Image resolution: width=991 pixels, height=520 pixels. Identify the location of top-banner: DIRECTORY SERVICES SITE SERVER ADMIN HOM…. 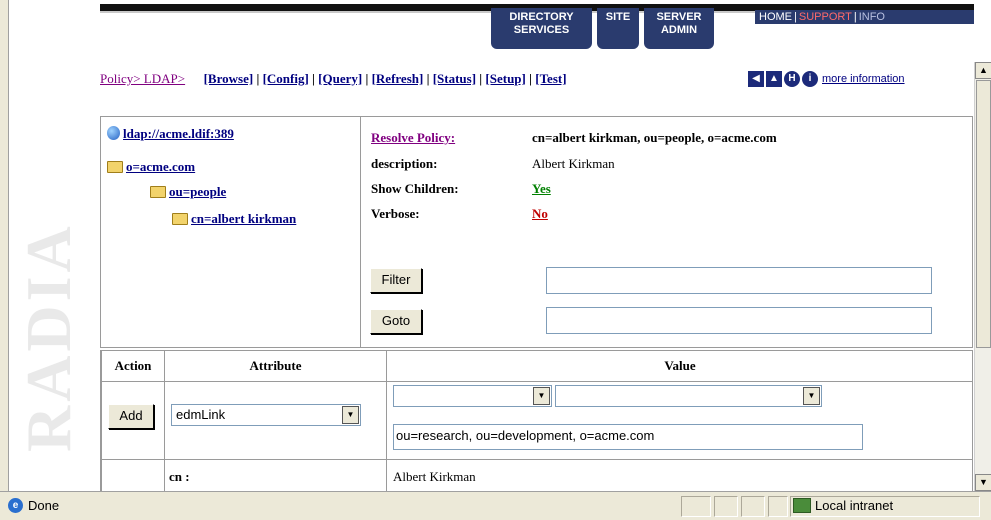
(537, 28).